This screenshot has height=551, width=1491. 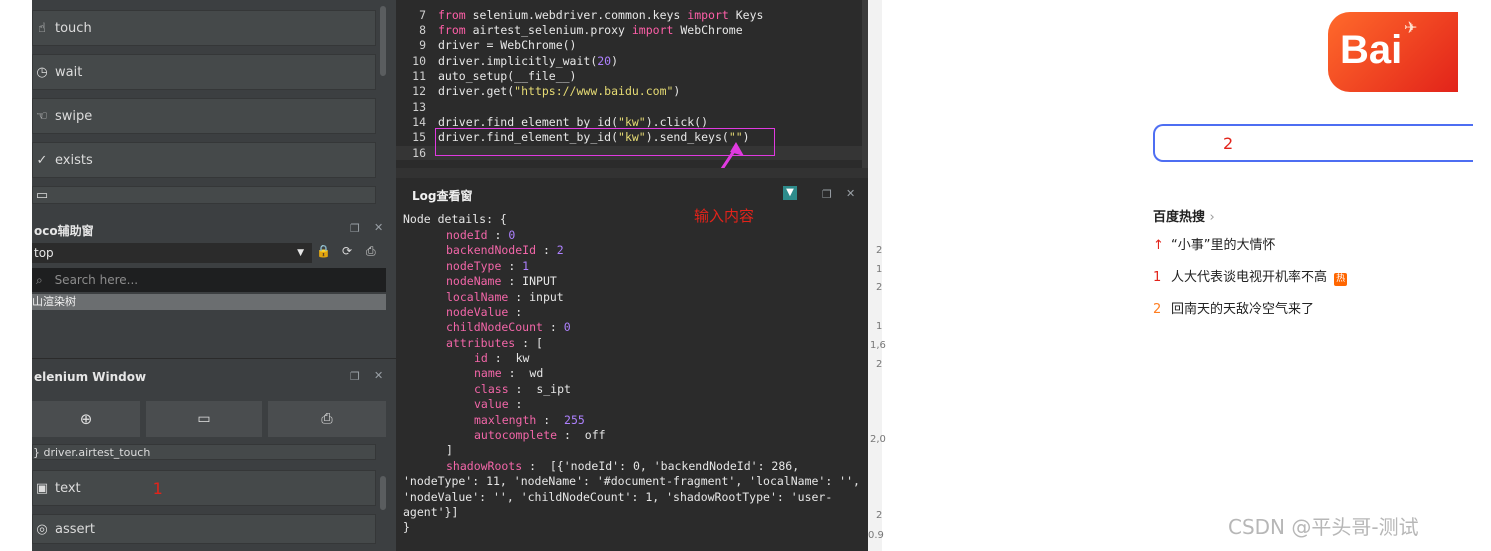 I want to click on side-number: 1,6, so click(x=878, y=345).